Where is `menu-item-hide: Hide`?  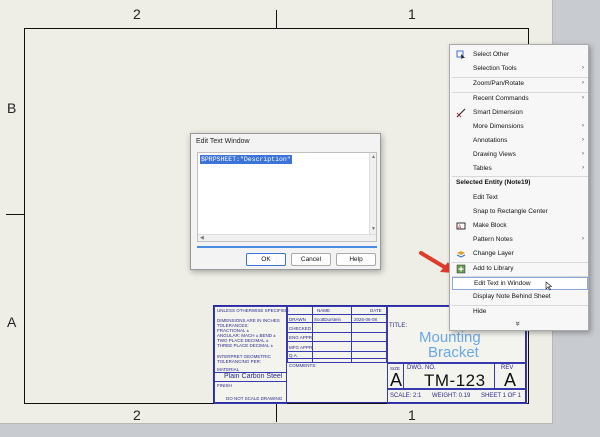 menu-item-hide: Hide is located at coordinates (520, 312).